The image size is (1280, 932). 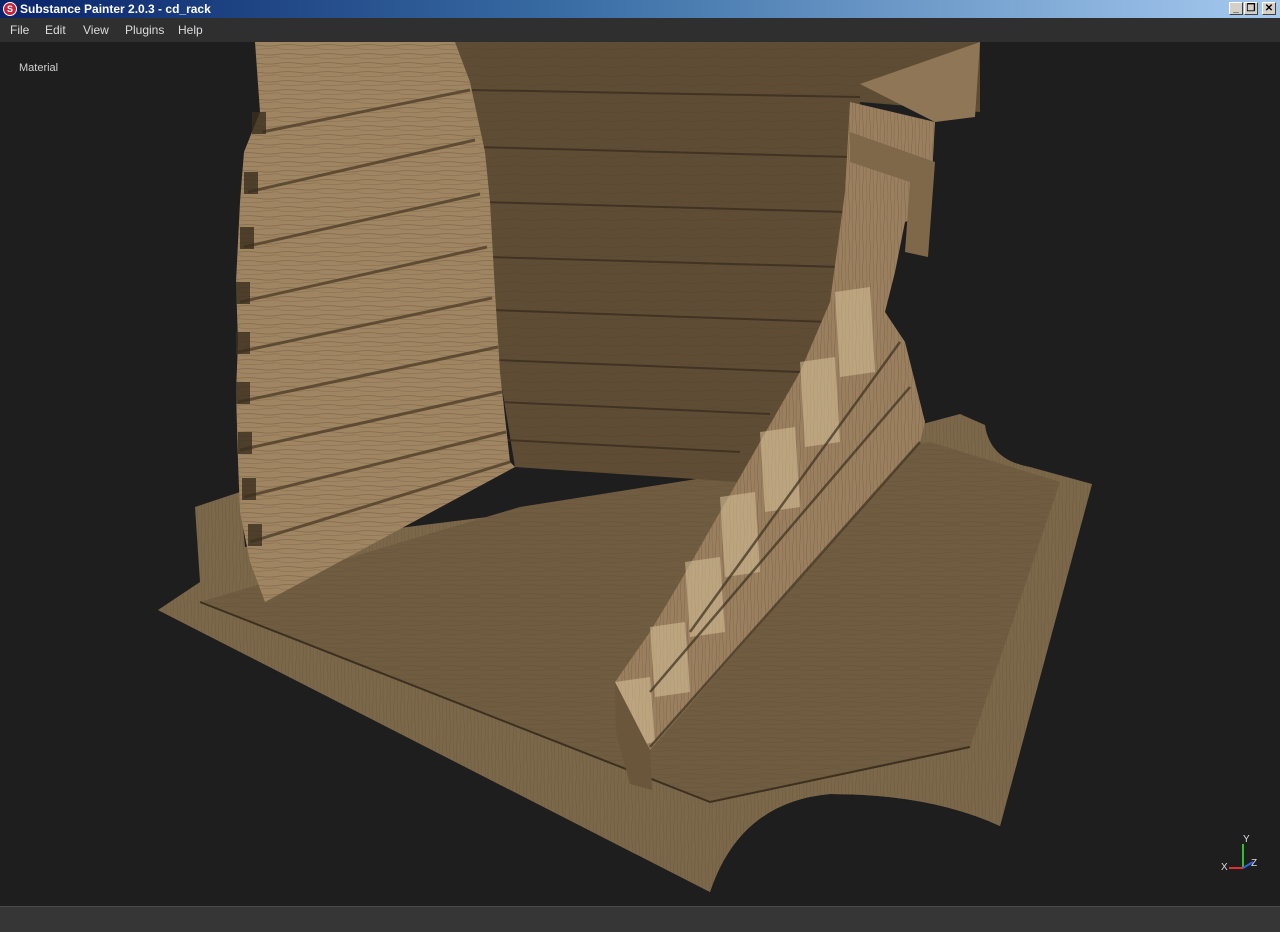 I want to click on status-bar, so click(x=640, y=919).